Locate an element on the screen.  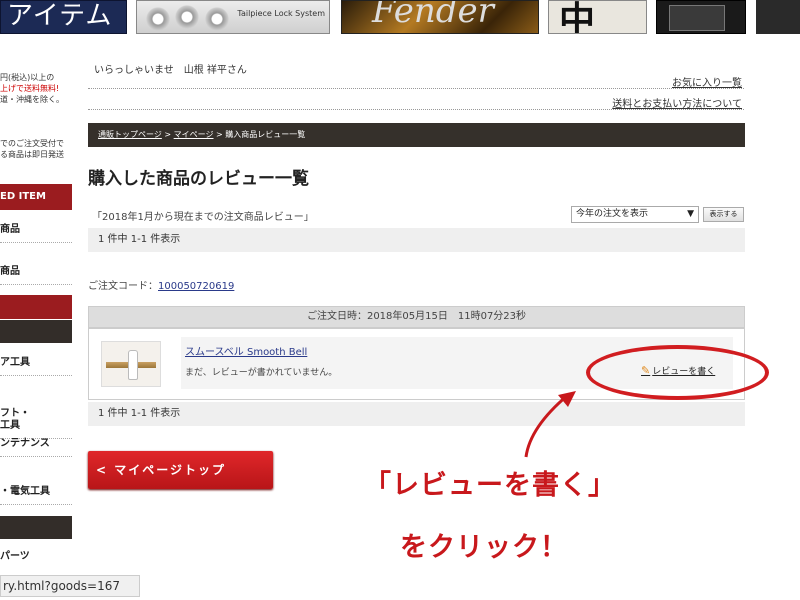
sidebar-section-red is located at coordinates (36, 307).